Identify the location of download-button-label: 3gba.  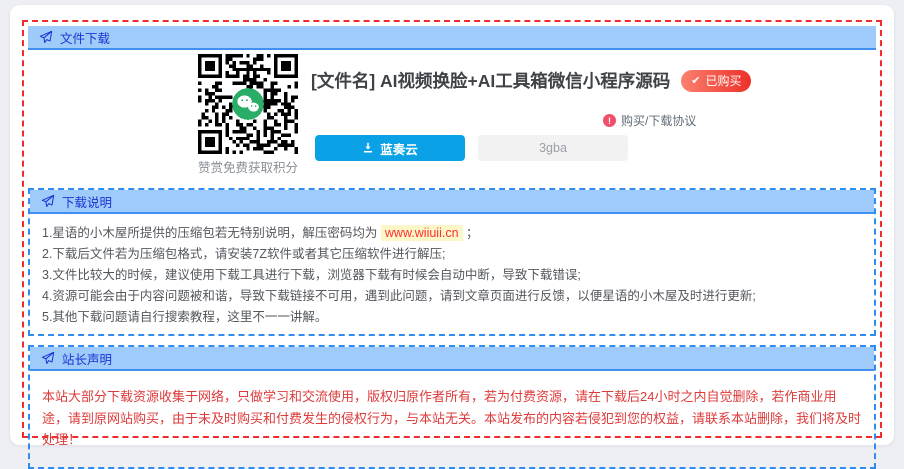
(553, 148).